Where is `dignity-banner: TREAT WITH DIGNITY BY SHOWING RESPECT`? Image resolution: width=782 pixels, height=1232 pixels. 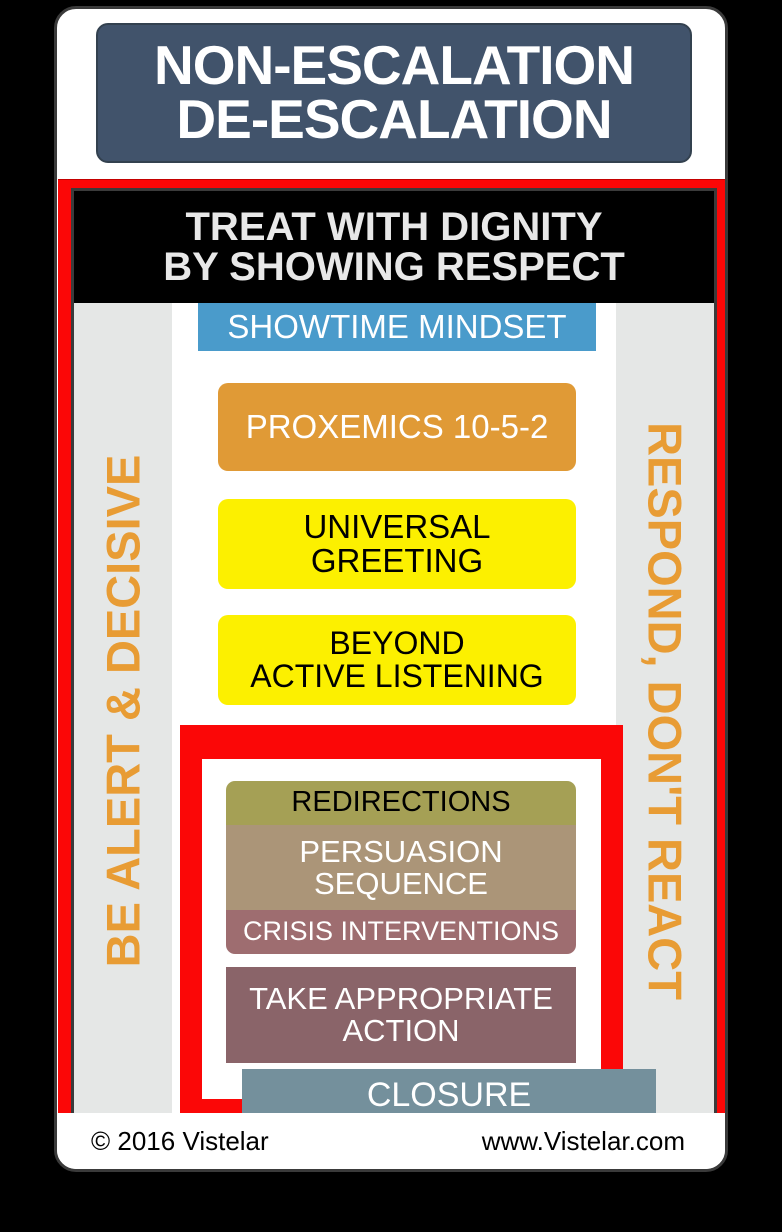
dignity-banner: TREAT WITH DIGNITY BY SHOWING RESPECT is located at coordinates (394, 247).